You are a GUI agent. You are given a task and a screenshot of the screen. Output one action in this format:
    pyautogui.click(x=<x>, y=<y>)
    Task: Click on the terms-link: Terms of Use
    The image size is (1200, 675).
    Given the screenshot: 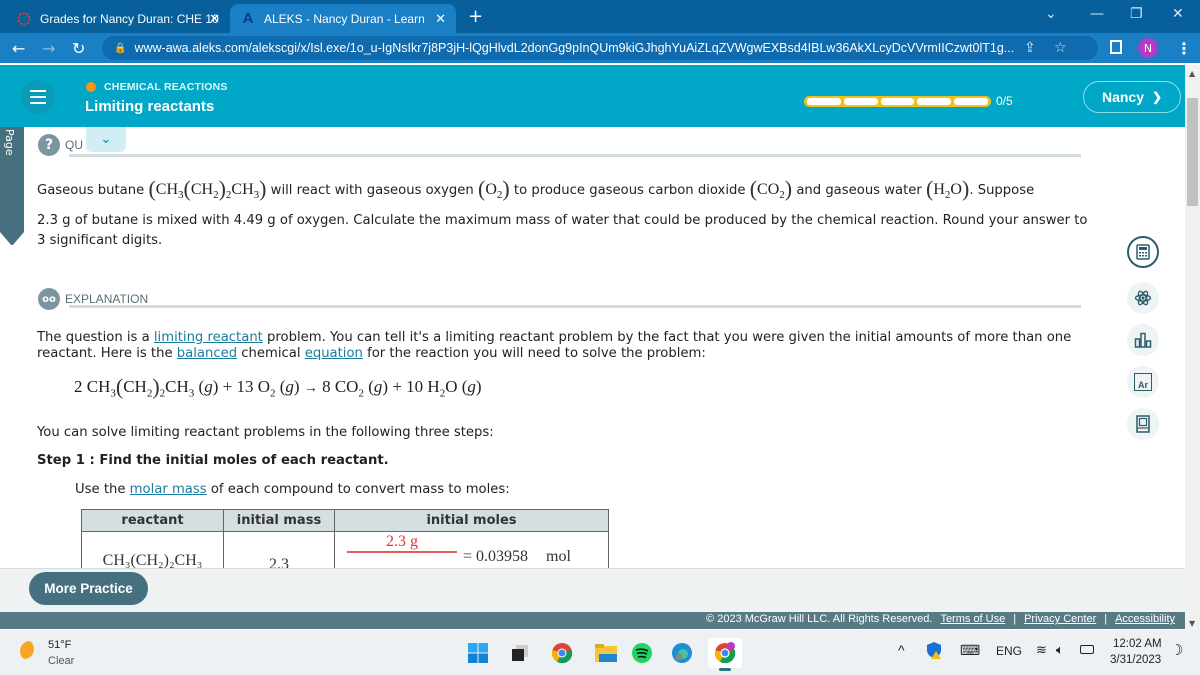 What is the action you would take?
    pyautogui.click(x=972, y=619)
    